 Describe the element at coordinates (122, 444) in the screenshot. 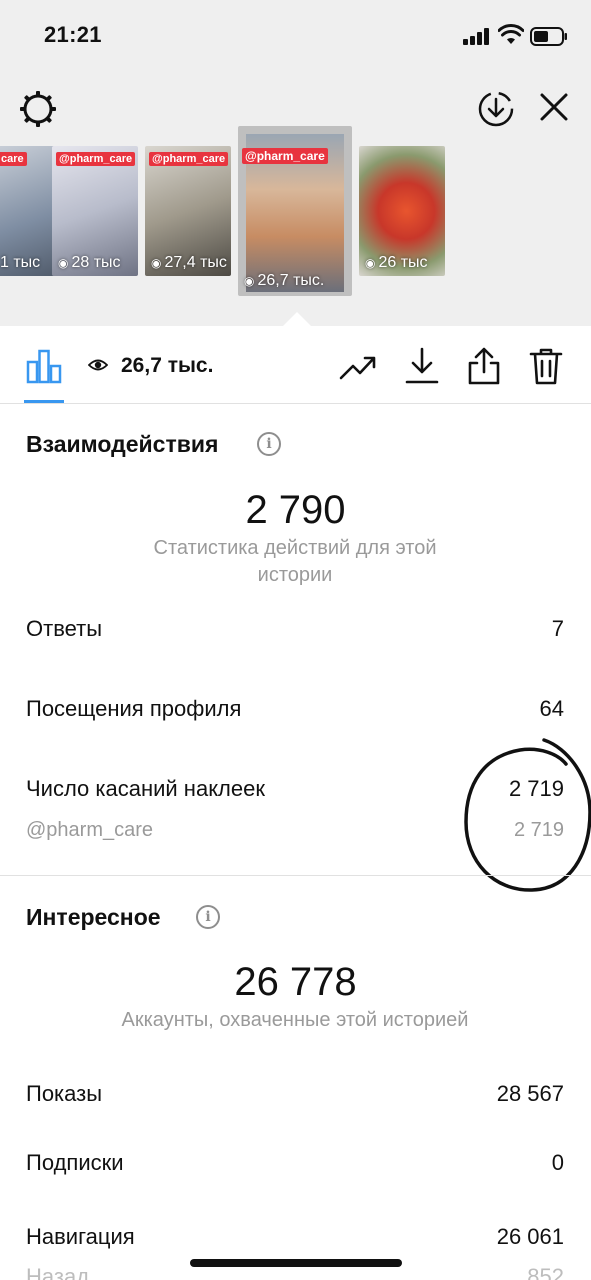

I see `interactions-title: Взаимодействия` at that location.